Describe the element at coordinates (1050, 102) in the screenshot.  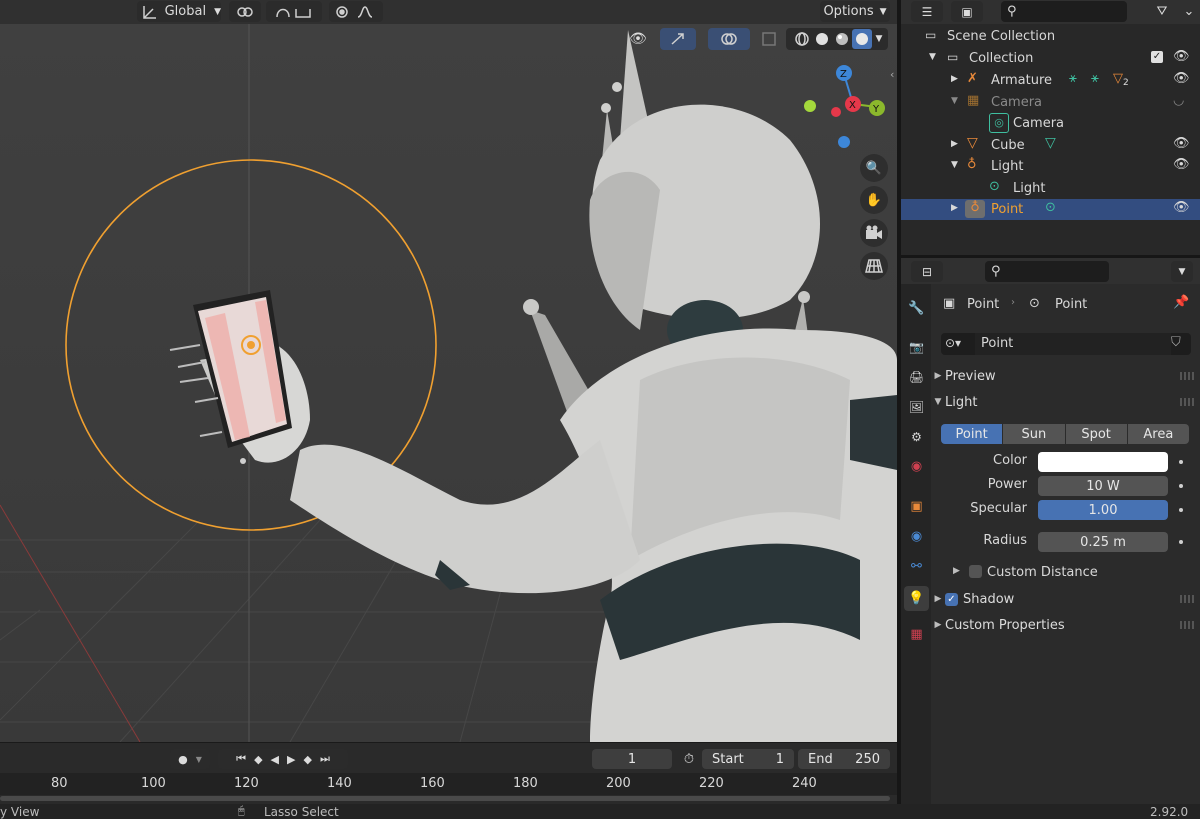
I see `outliner-row-camera: ▼ ▦ Camera ◡` at that location.